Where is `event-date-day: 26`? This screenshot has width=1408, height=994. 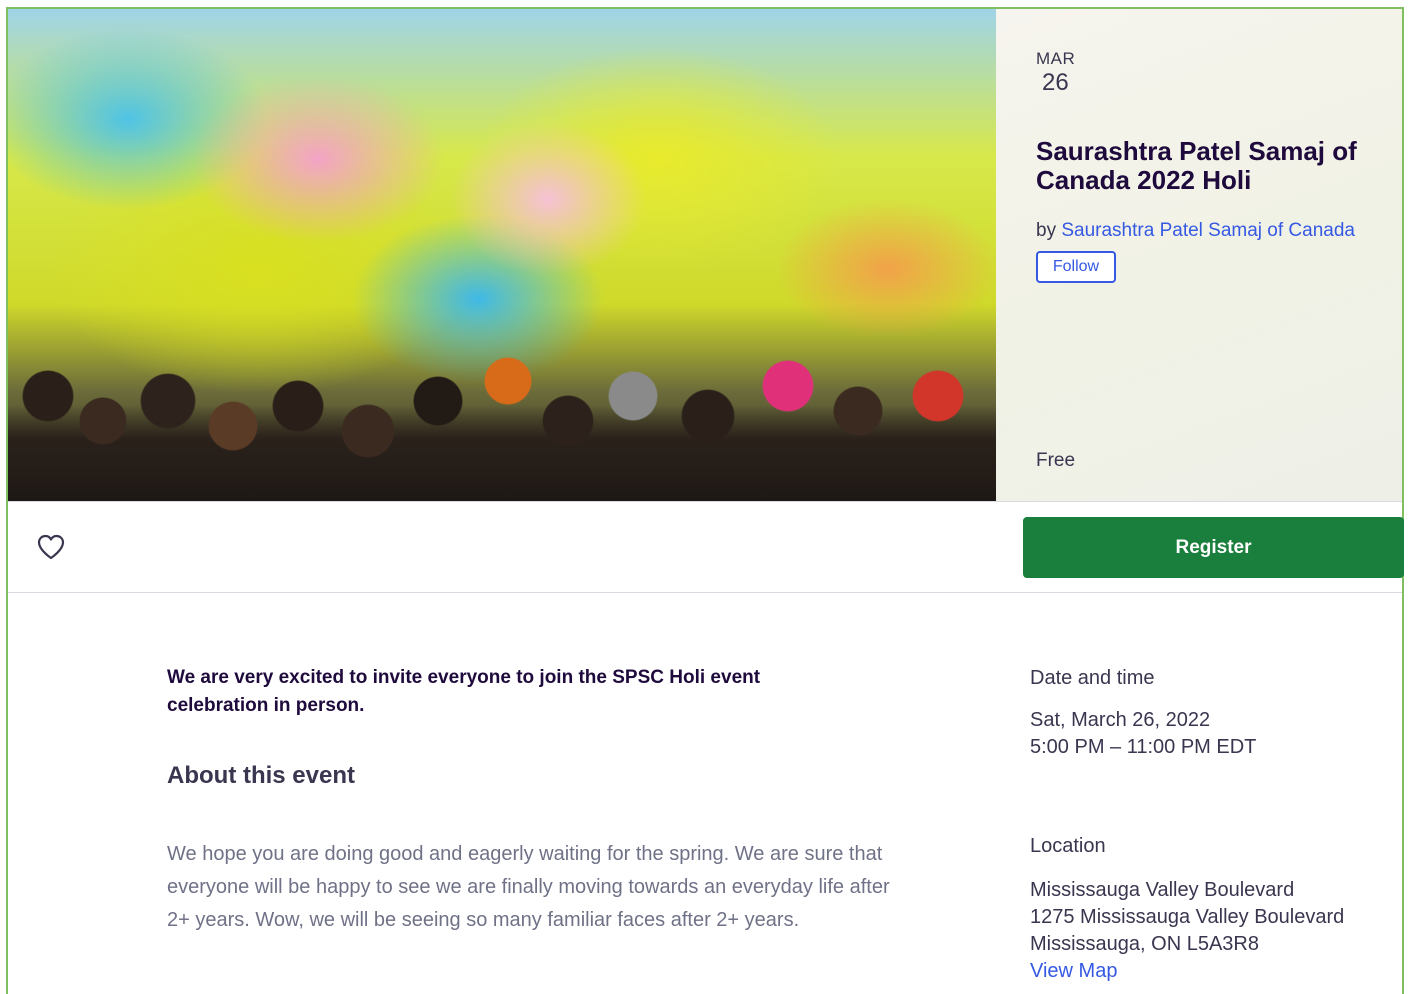
event-date-day: 26 is located at coordinates (1055, 82).